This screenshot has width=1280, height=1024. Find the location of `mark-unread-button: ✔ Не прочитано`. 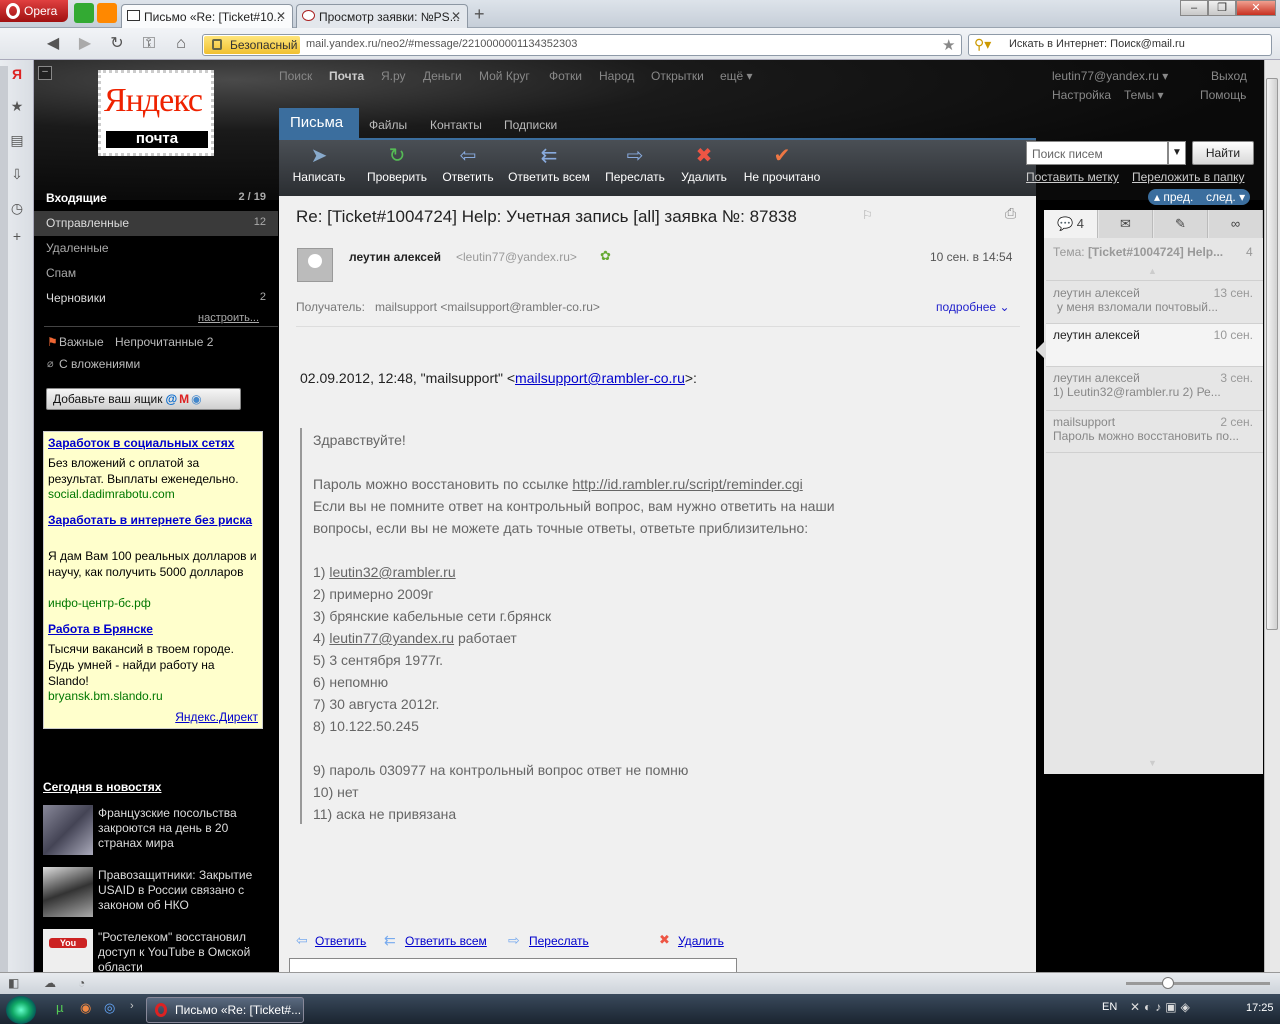

mark-unread-button: ✔ Не прочитано is located at coordinates (782, 165).